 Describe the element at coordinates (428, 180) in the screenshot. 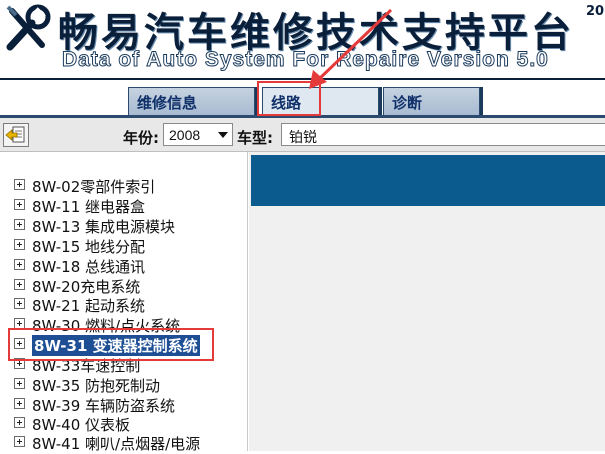

I see `content-header-bar` at that location.